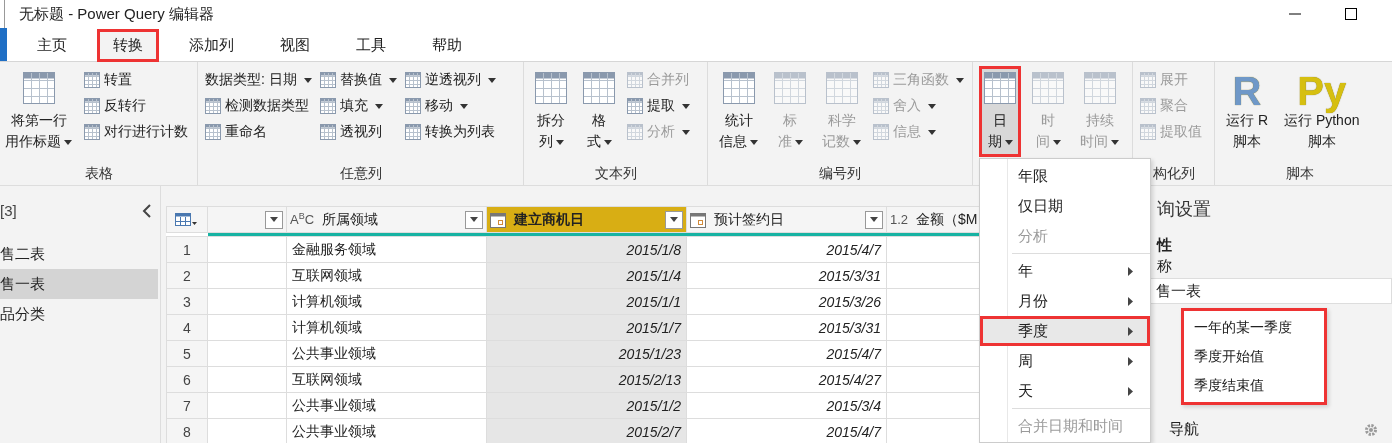  I want to click on ribbon-button: Py 运行 Python 脚本, so click(1322, 111).